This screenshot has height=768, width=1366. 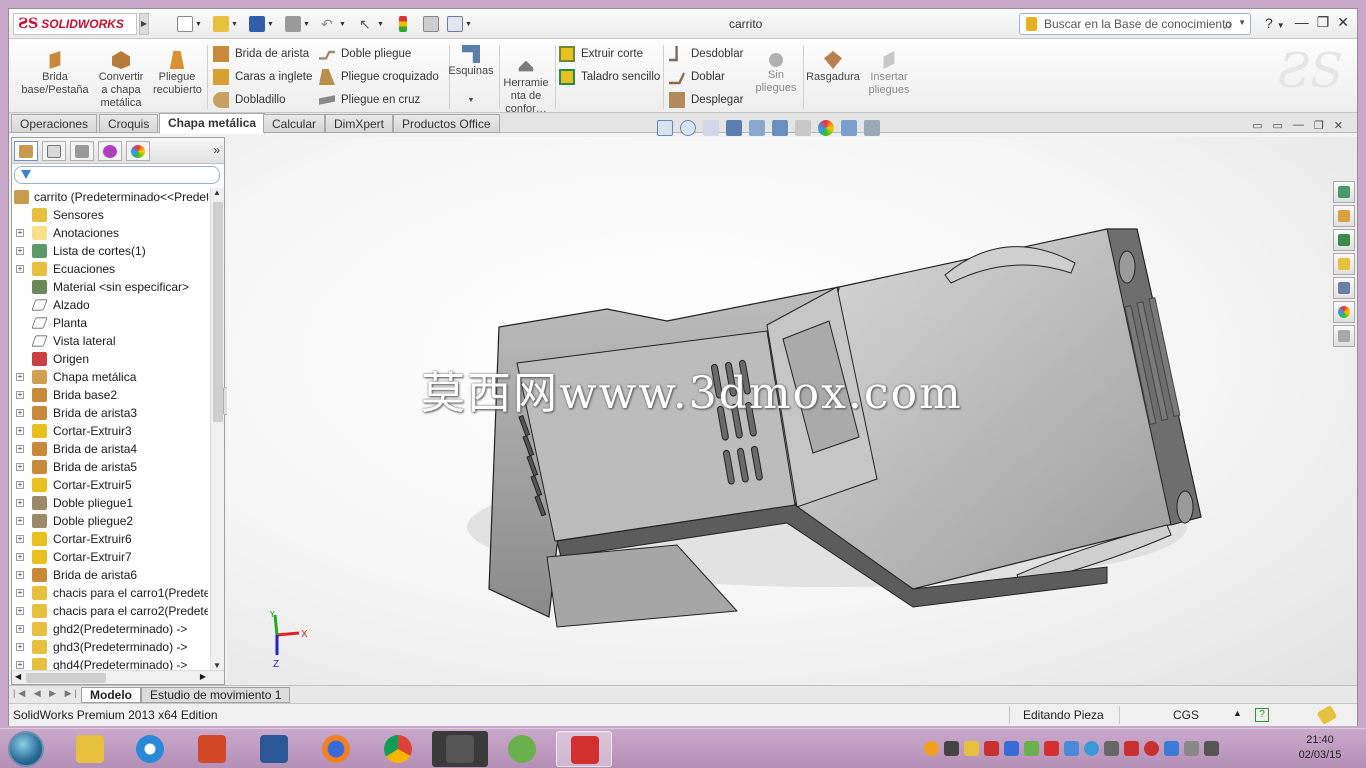 What do you see at coordinates (1242, 22) in the screenshot?
I see `chevron-down-icon: ▼` at bounding box center [1242, 22].